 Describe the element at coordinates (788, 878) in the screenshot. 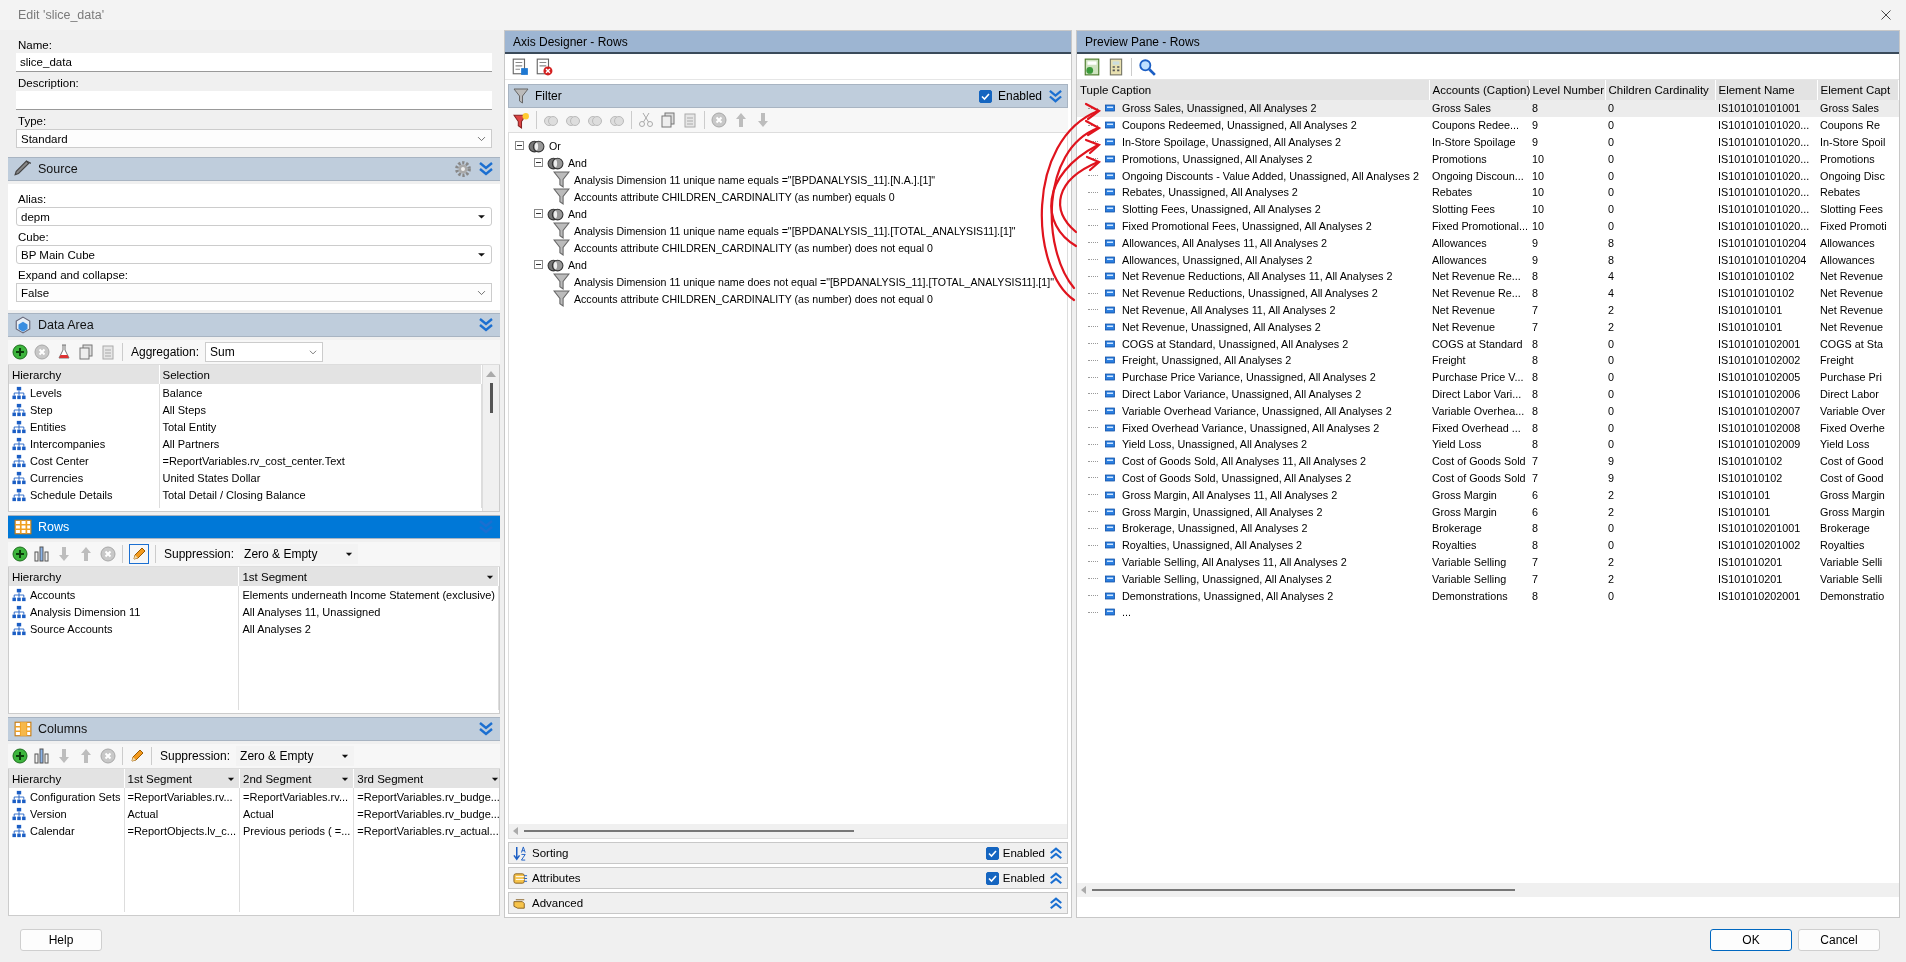

I see `section-bar: Attributes Enabled` at that location.